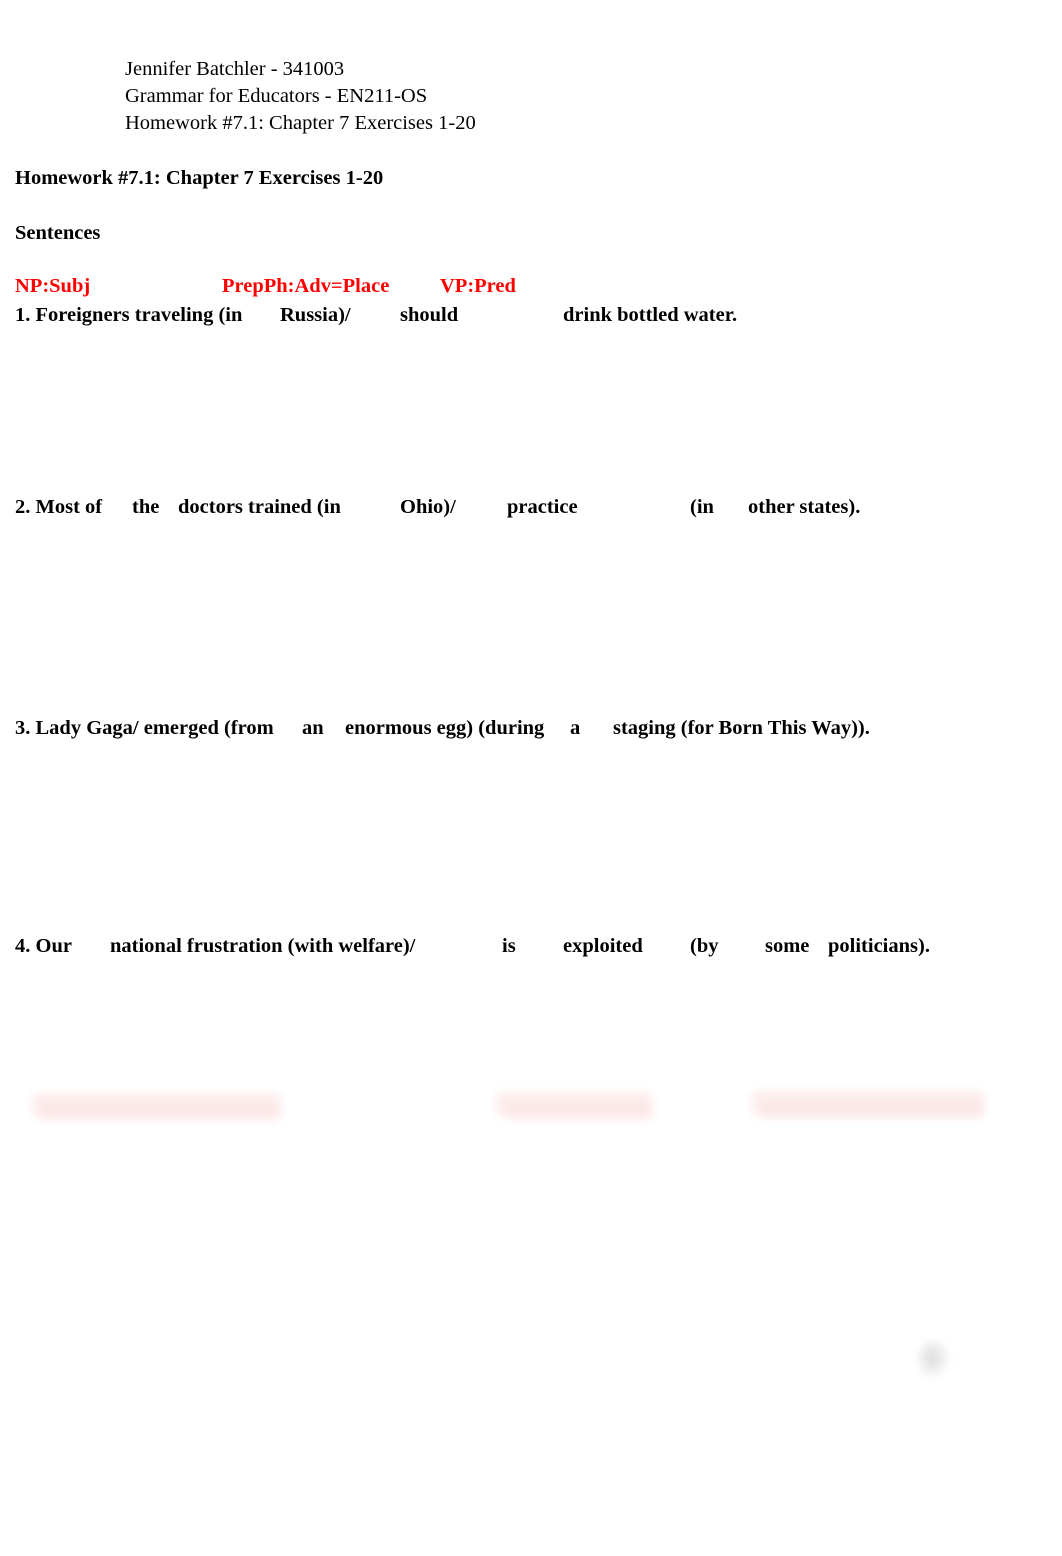 The image size is (1062, 1556). Describe the element at coordinates (478, 286) in the screenshot. I see `constituent-label-2: VP:Pred` at that location.